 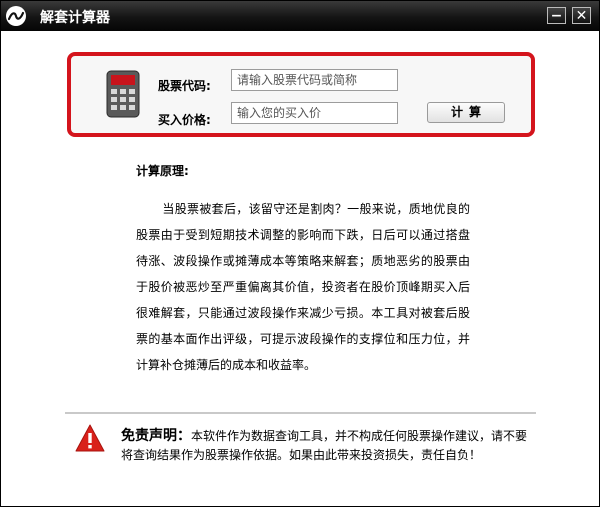 What do you see at coordinates (581, 15) in the screenshot?
I see `close-button: ✕` at bounding box center [581, 15].